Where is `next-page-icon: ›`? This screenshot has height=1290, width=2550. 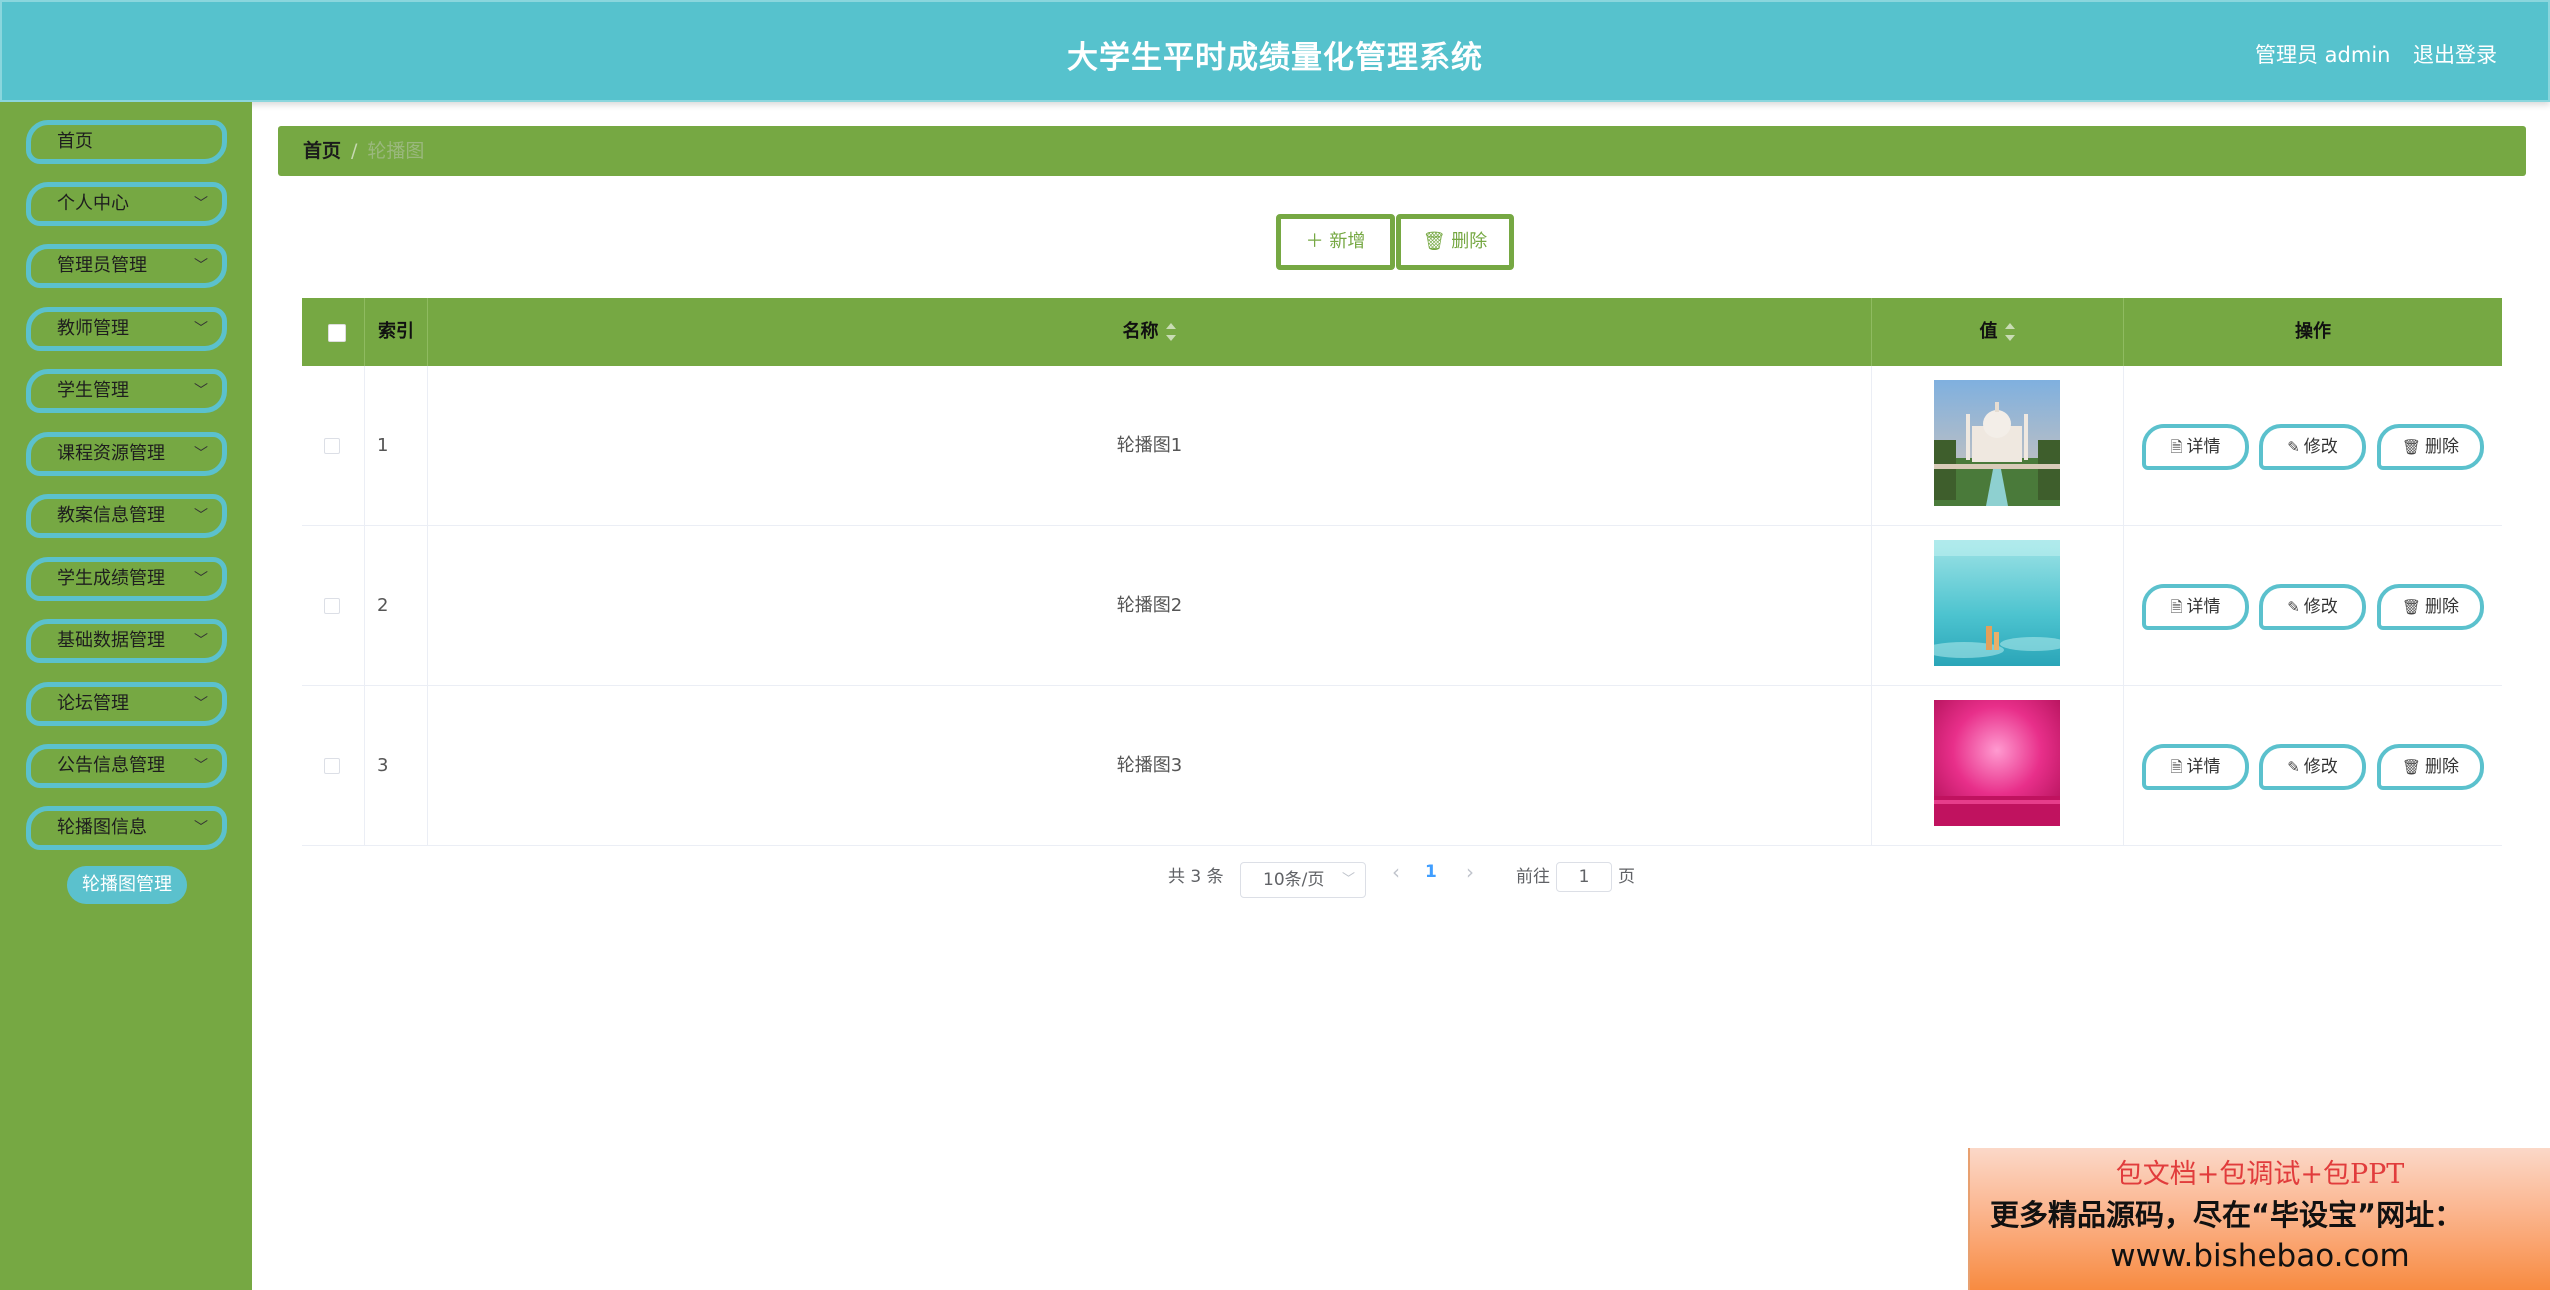
next-page-icon: › is located at coordinates (1470, 872).